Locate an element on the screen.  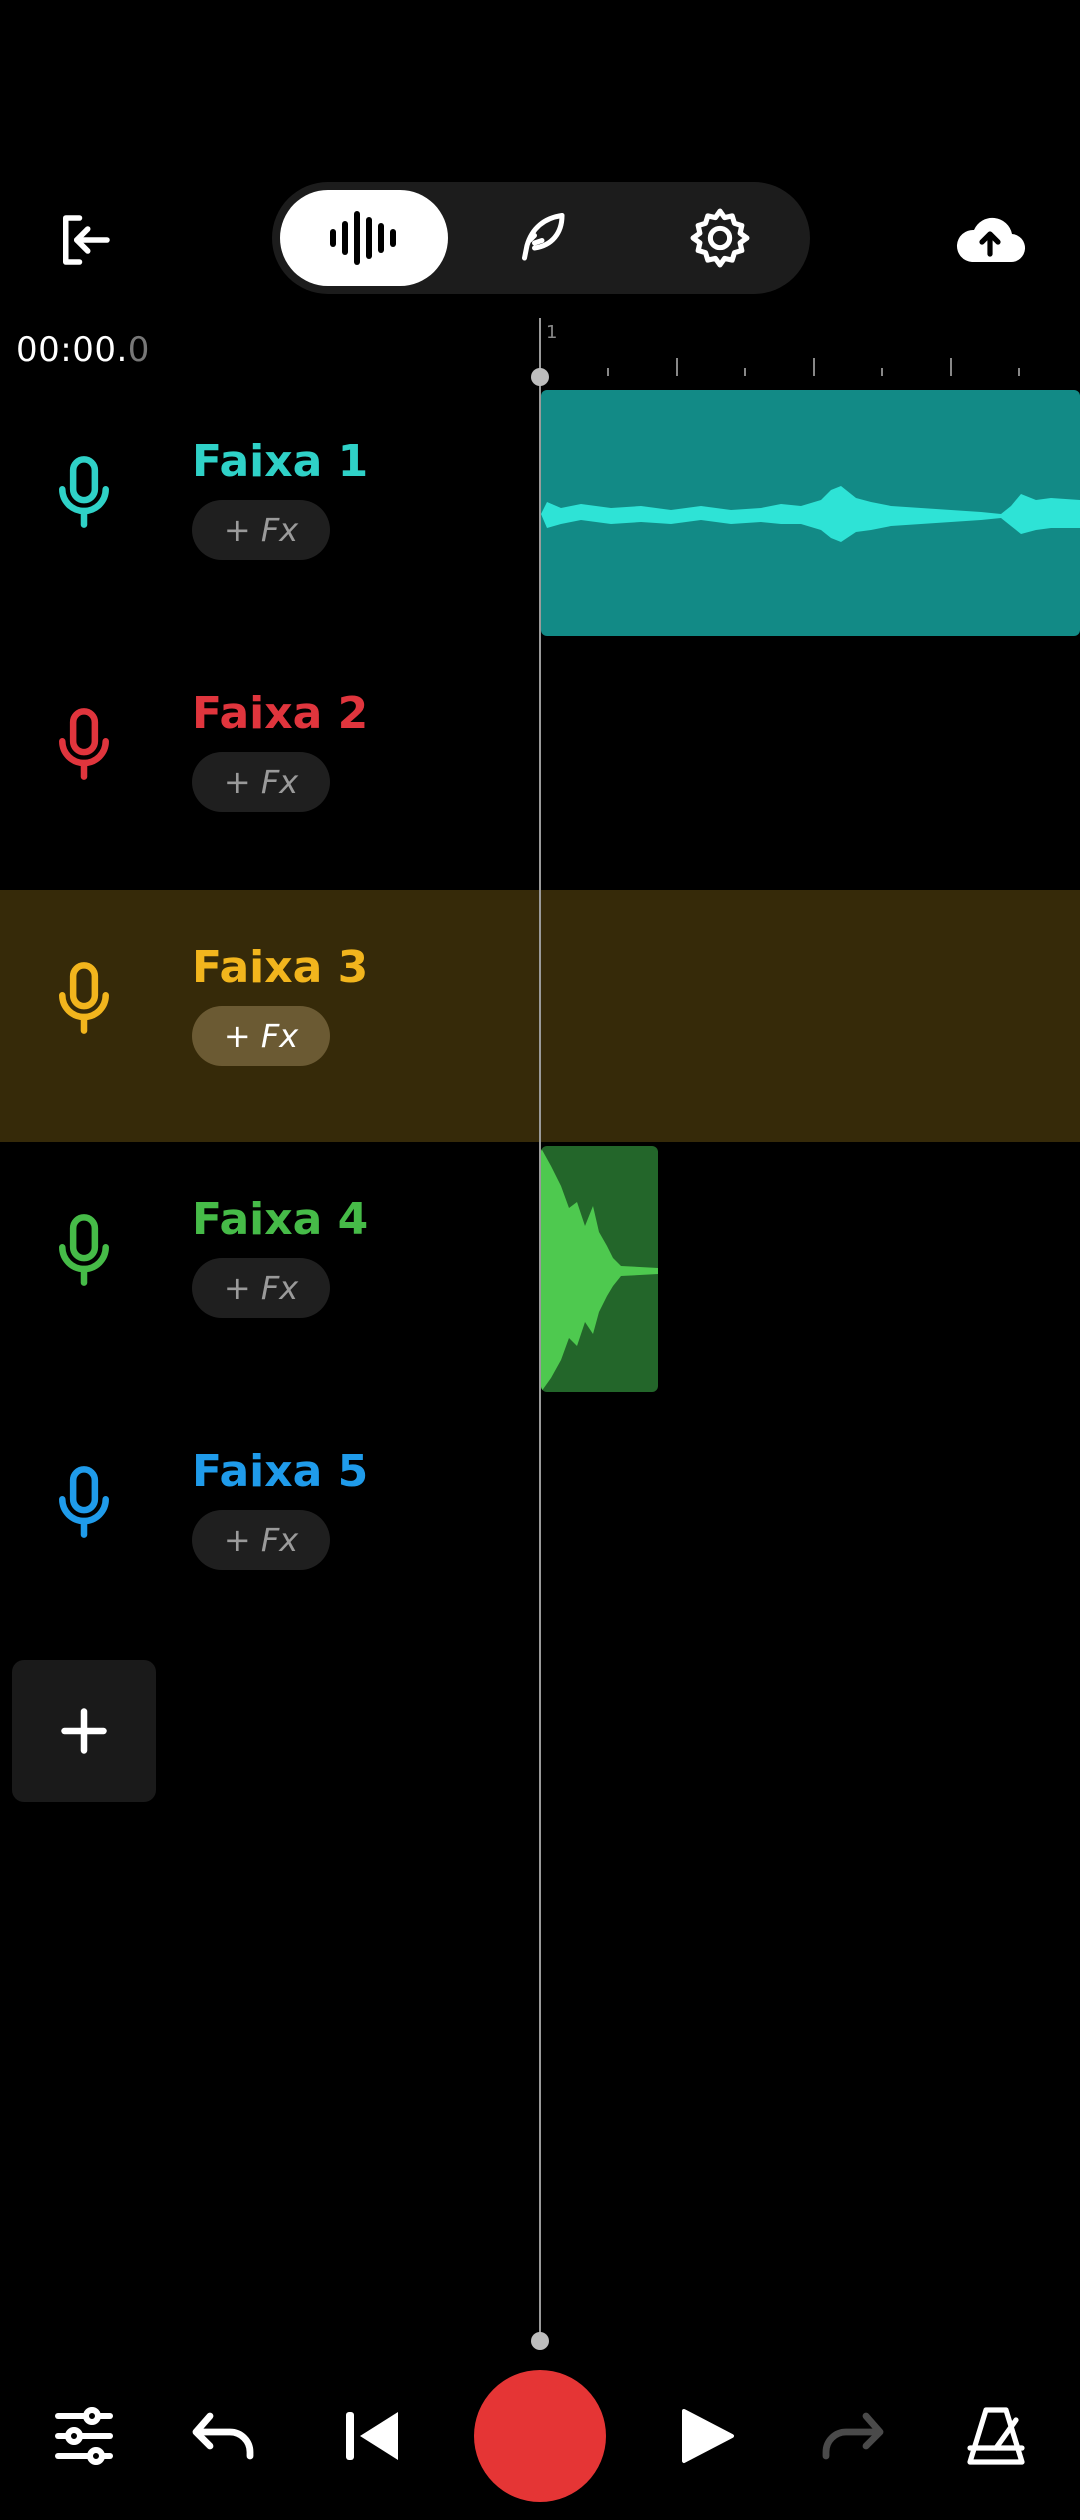
add-track-button is located at coordinates (84, 1731).